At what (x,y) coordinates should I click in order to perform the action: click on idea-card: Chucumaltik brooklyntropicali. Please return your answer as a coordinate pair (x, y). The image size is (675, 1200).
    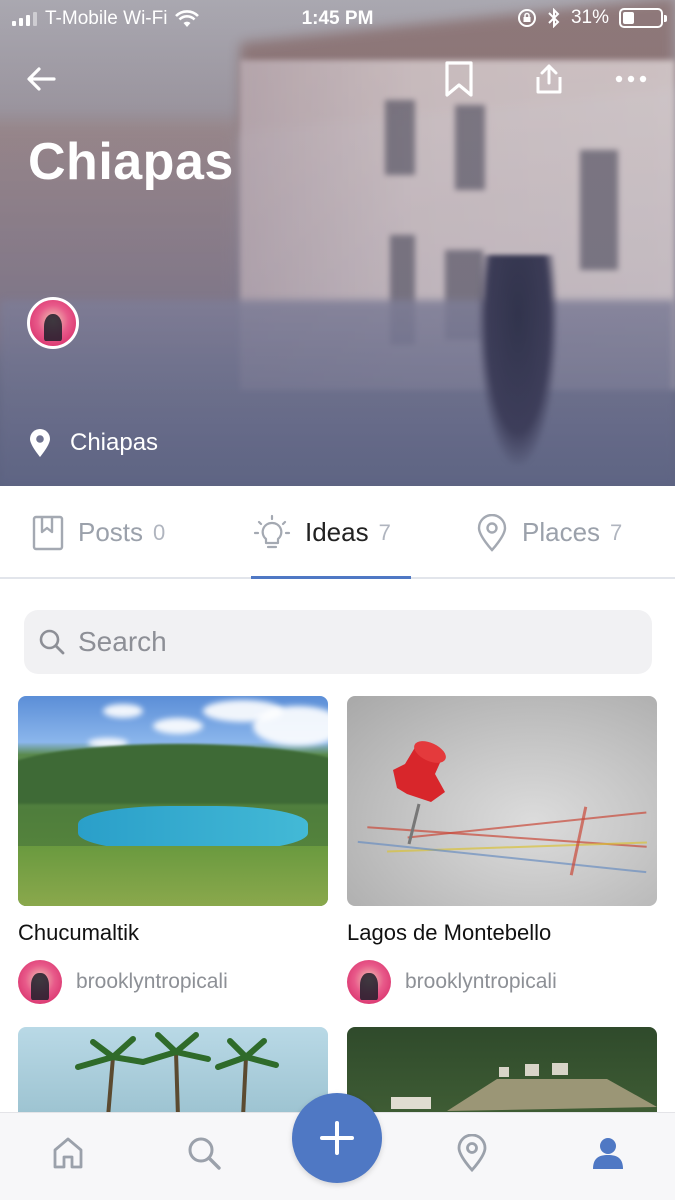
    Looking at the image, I should click on (173, 850).